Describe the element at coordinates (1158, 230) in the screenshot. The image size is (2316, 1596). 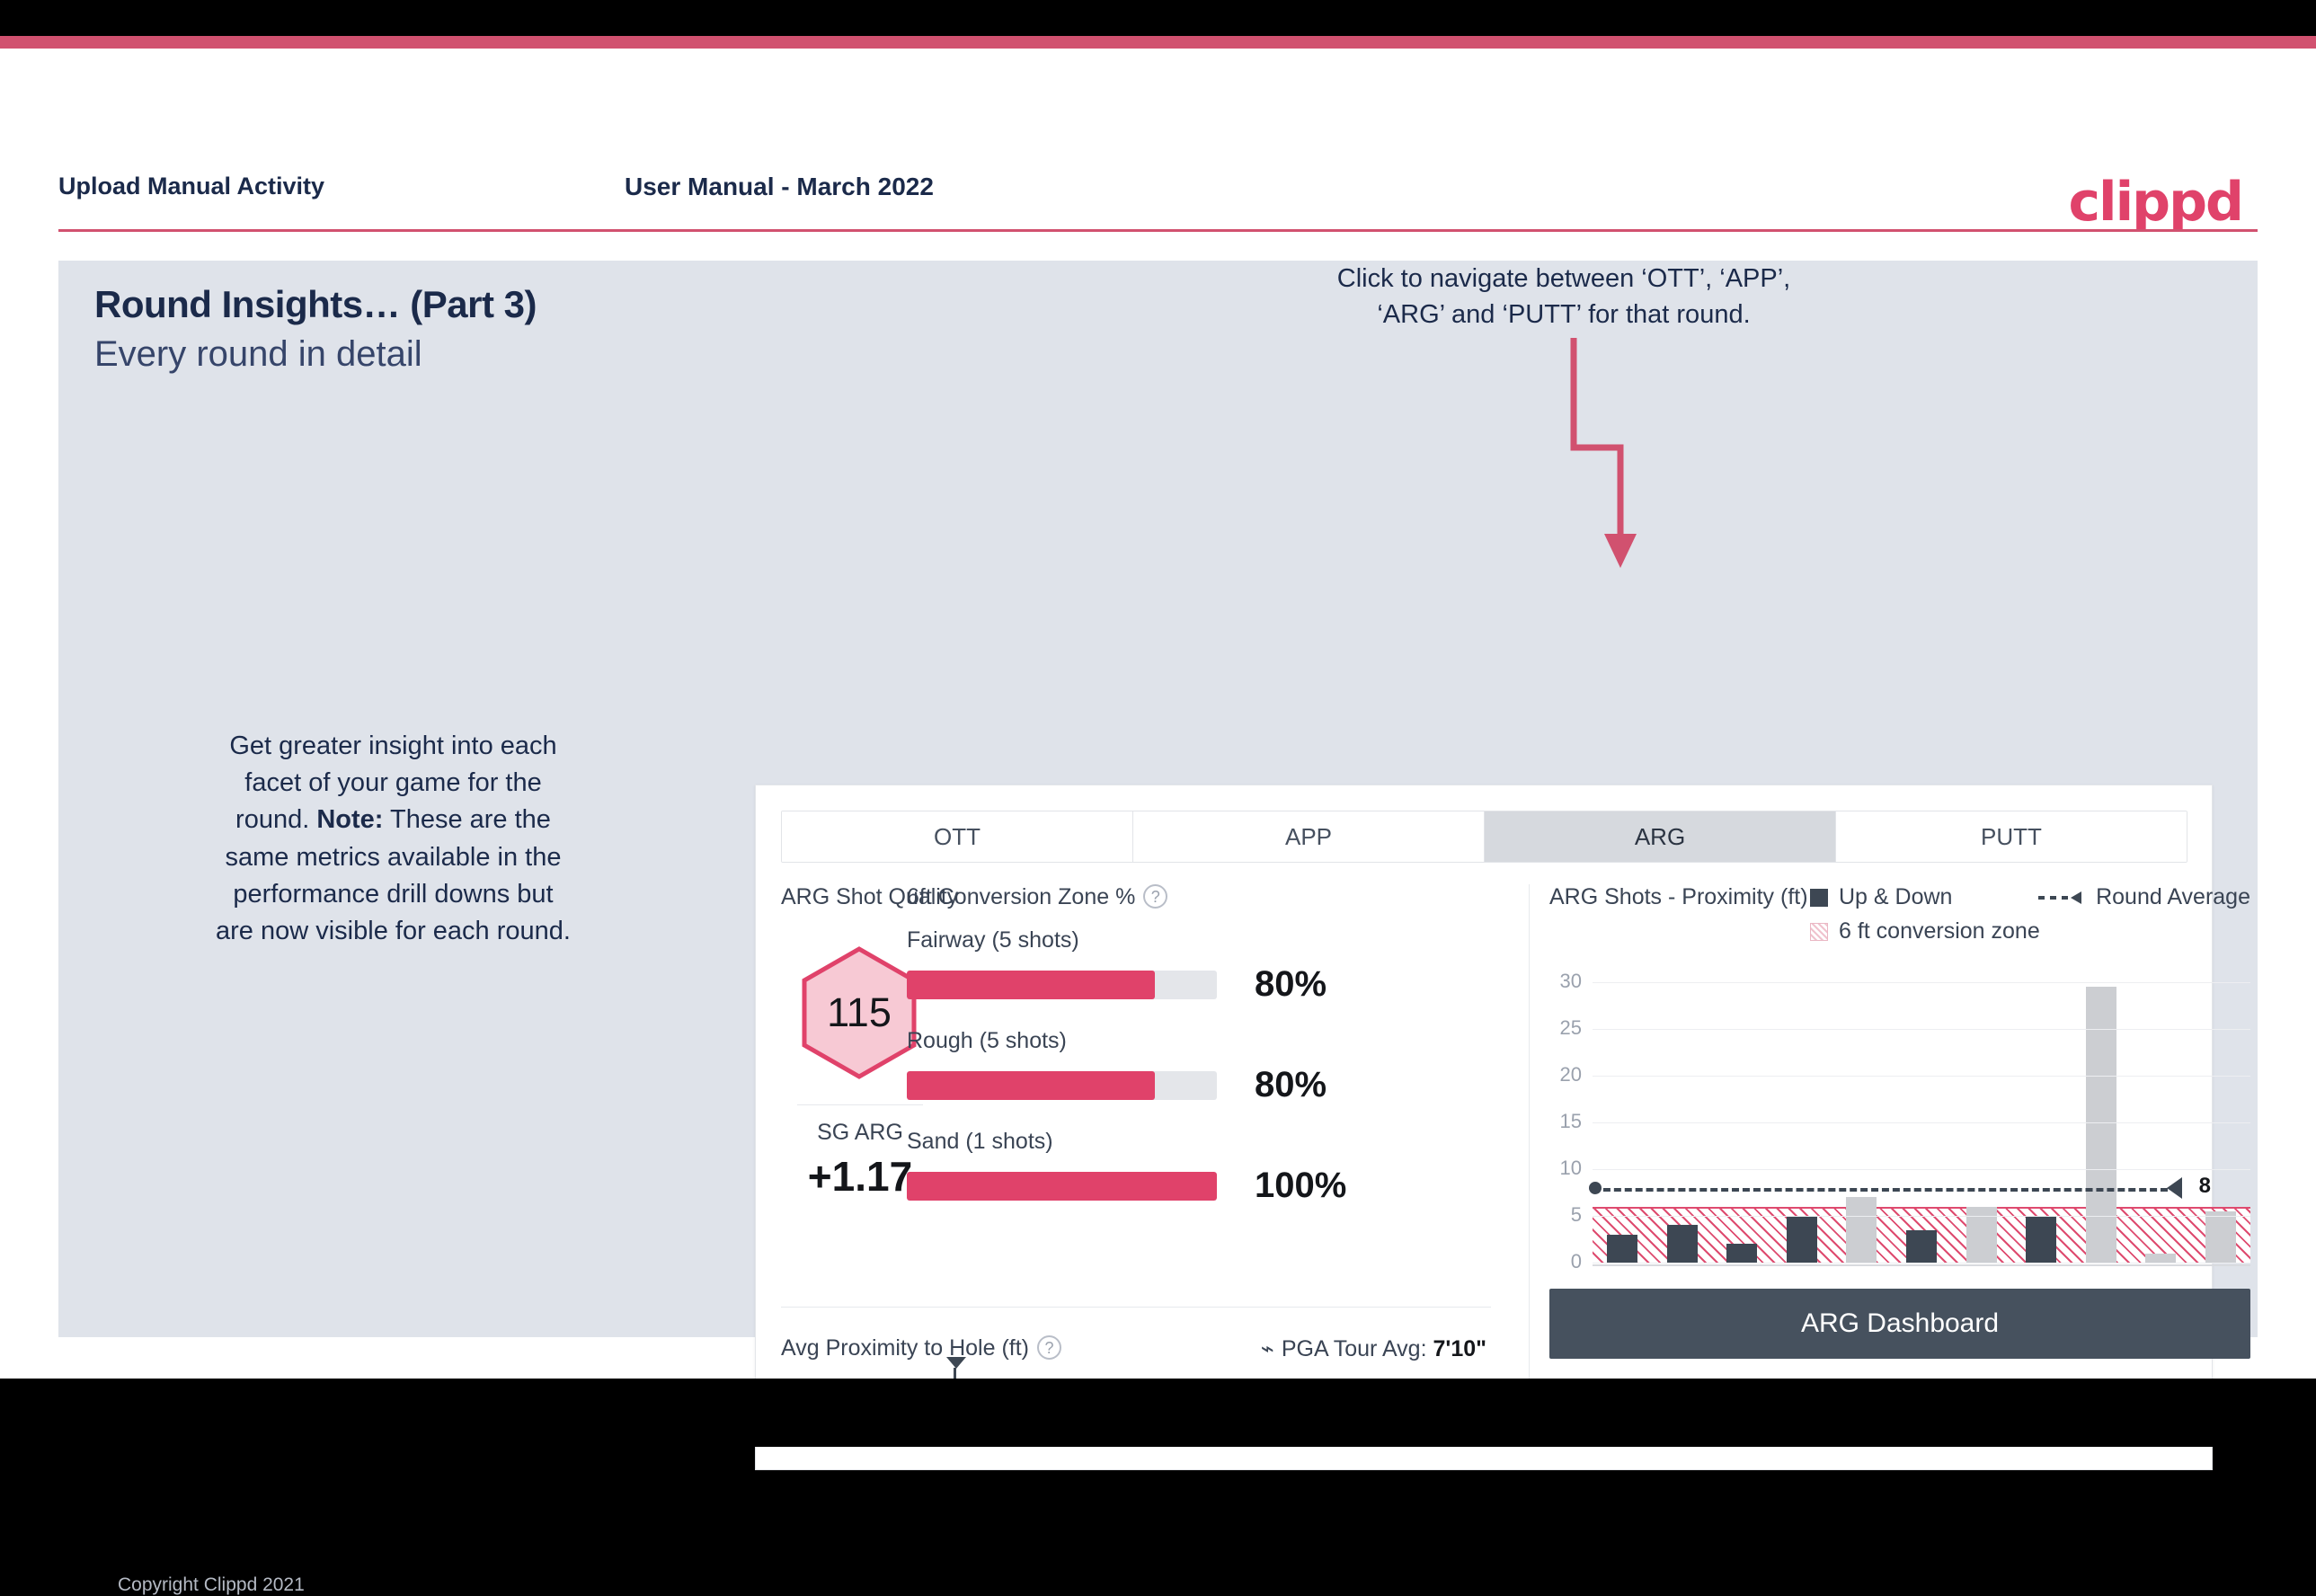
I see `header-divider` at that location.